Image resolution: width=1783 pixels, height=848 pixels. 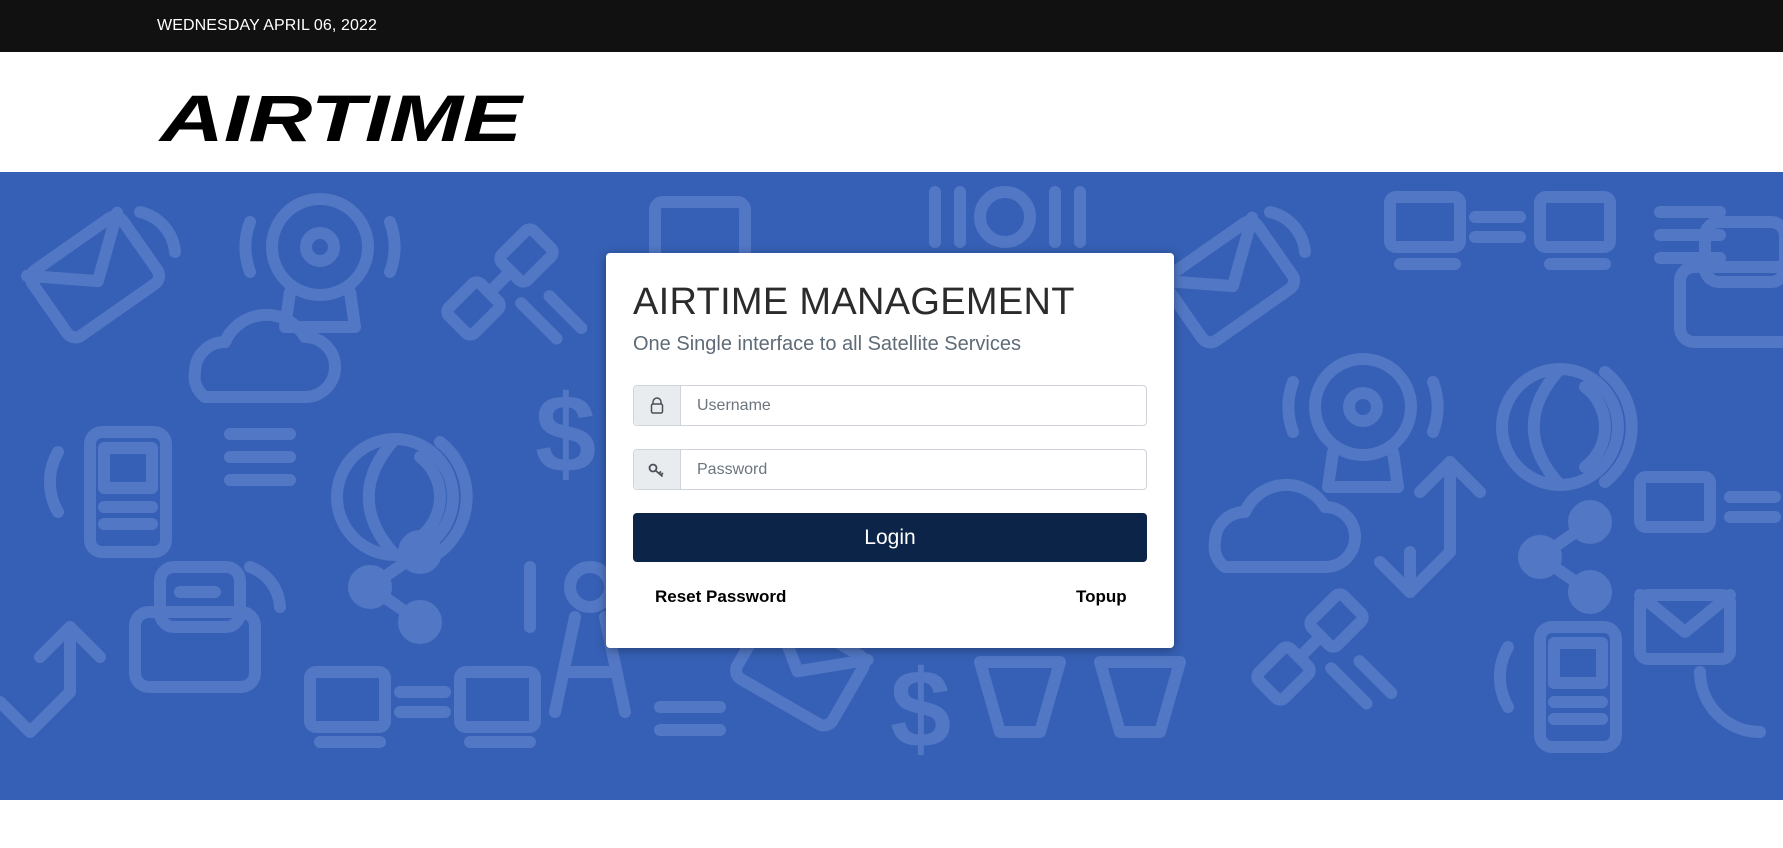 What do you see at coordinates (912, 405) in the screenshot?
I see `username-input` at bounding box center [912, 405].